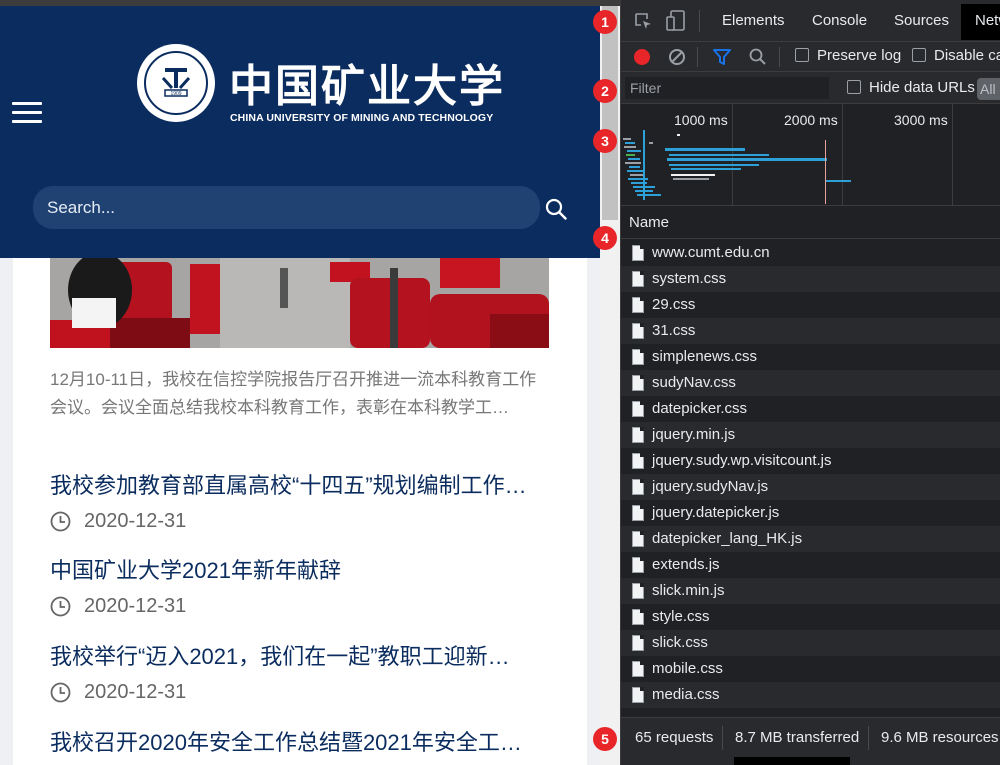 The image size is (1000, 765). What do you see at coordinates (810, 305) in the screenshot?
I see `request-row: 29.css` at bounding box center [810, 305].